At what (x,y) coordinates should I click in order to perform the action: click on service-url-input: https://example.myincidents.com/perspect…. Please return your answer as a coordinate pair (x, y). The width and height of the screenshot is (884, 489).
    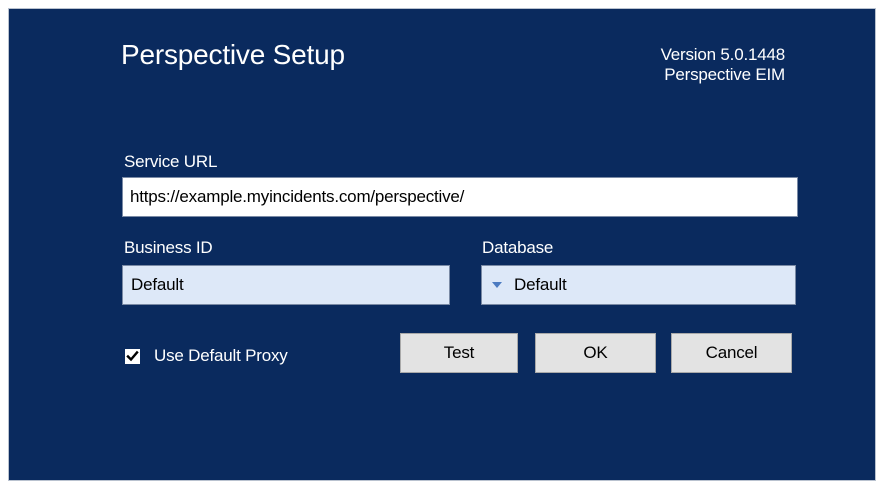
    Looking at the image, I should click on (460, 197).